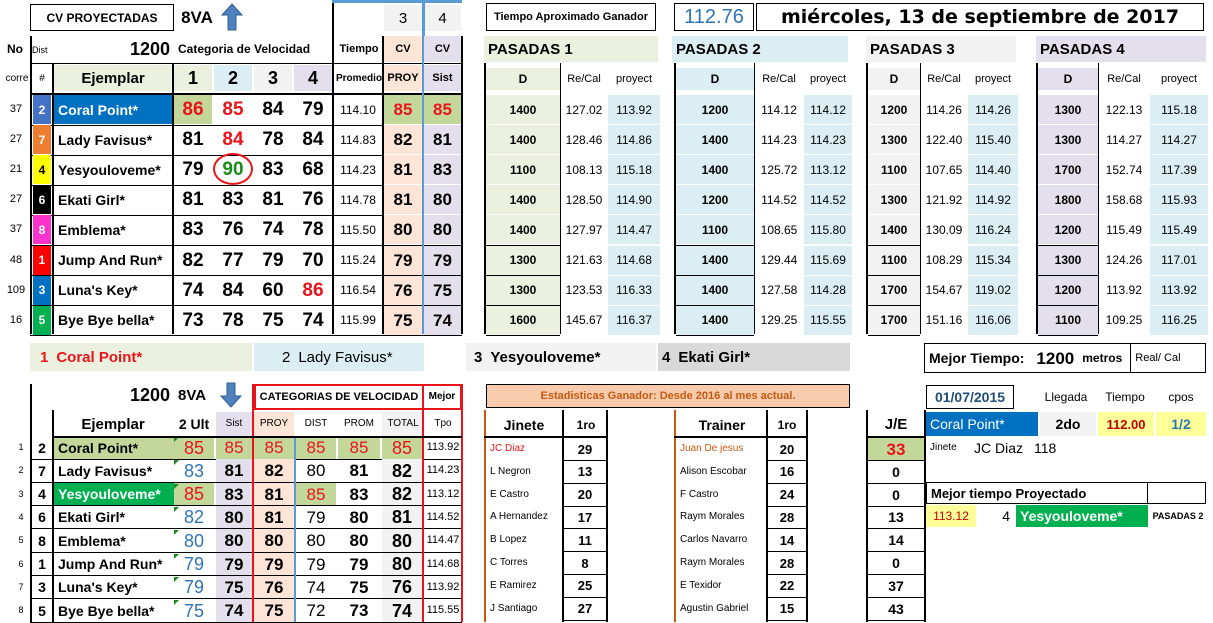 The height and width of the screenshot is (623, 1213). I want to click on pasadas-3-proyect: 114.26, so click(993, 109).